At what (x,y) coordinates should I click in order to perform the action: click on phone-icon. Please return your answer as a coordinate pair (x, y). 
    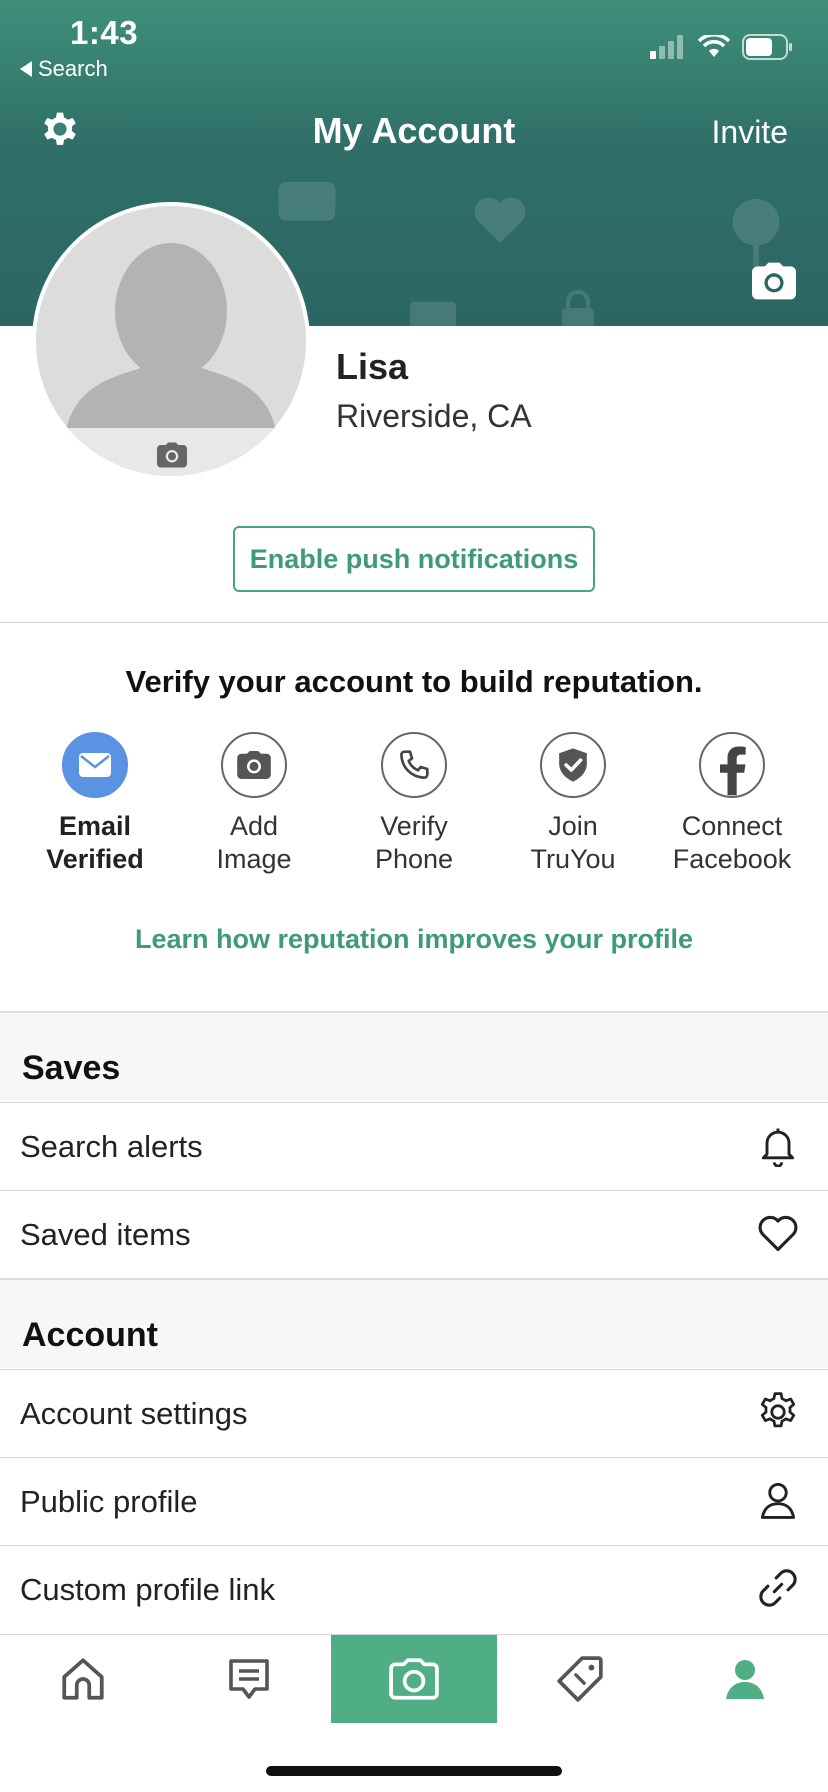
    Looking at the image, I should click on (414, 764).